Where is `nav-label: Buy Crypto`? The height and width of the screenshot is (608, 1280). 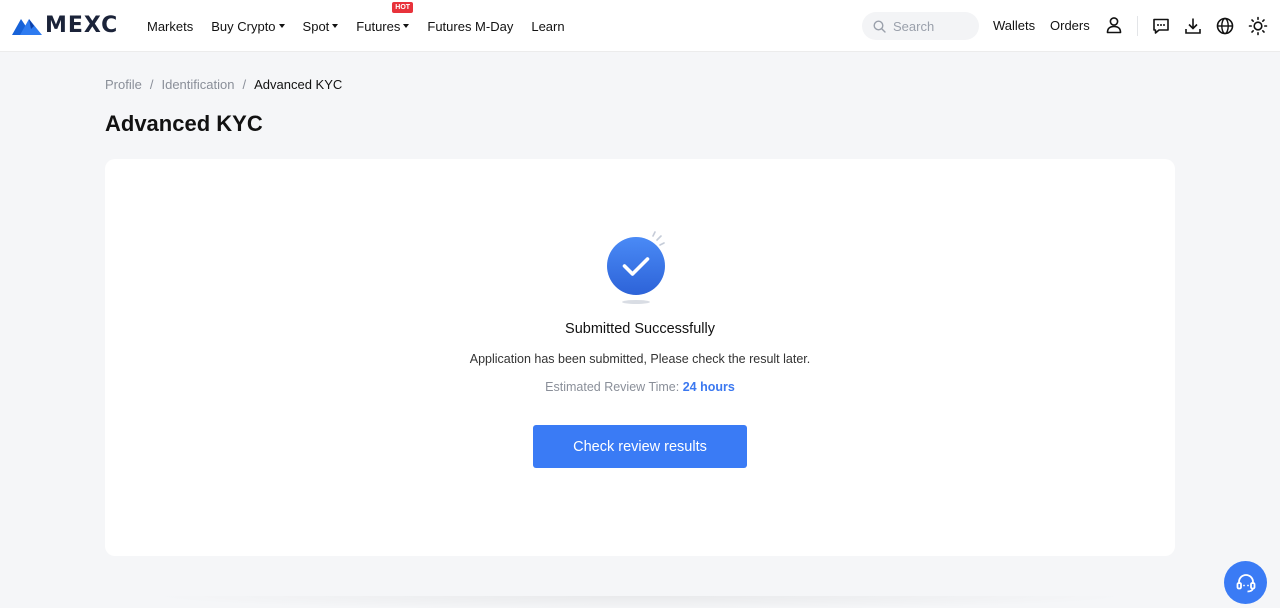 nav-label: Buy Crypto is located at coordinates (243, 26).